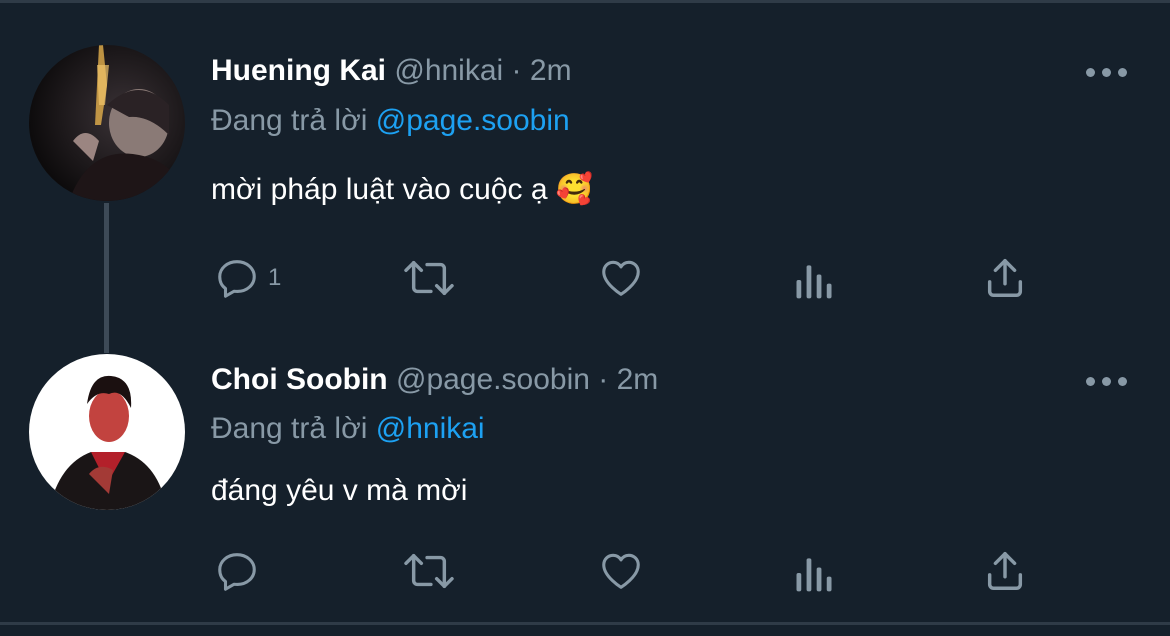 The width and height of the screenshot is (1170, 636). What do you see at coordinates (299, 379) in the screenshot?
I see `display-name: Choi Soobin` at bounding box center [299, 379].